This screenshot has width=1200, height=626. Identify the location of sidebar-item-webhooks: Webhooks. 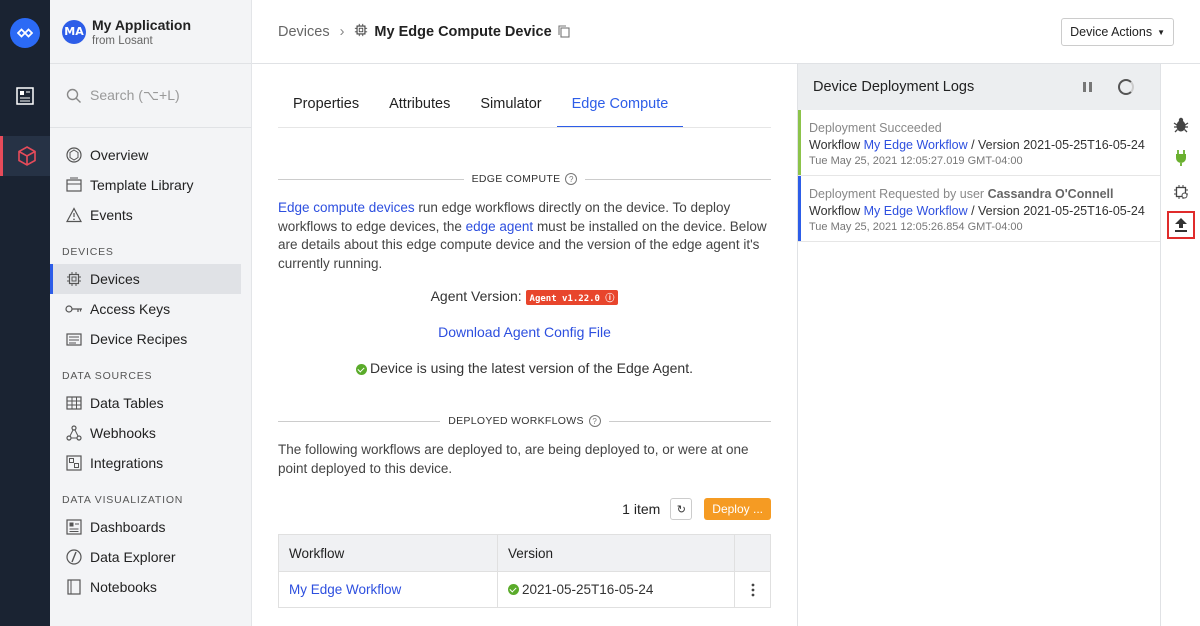
(145, 433).